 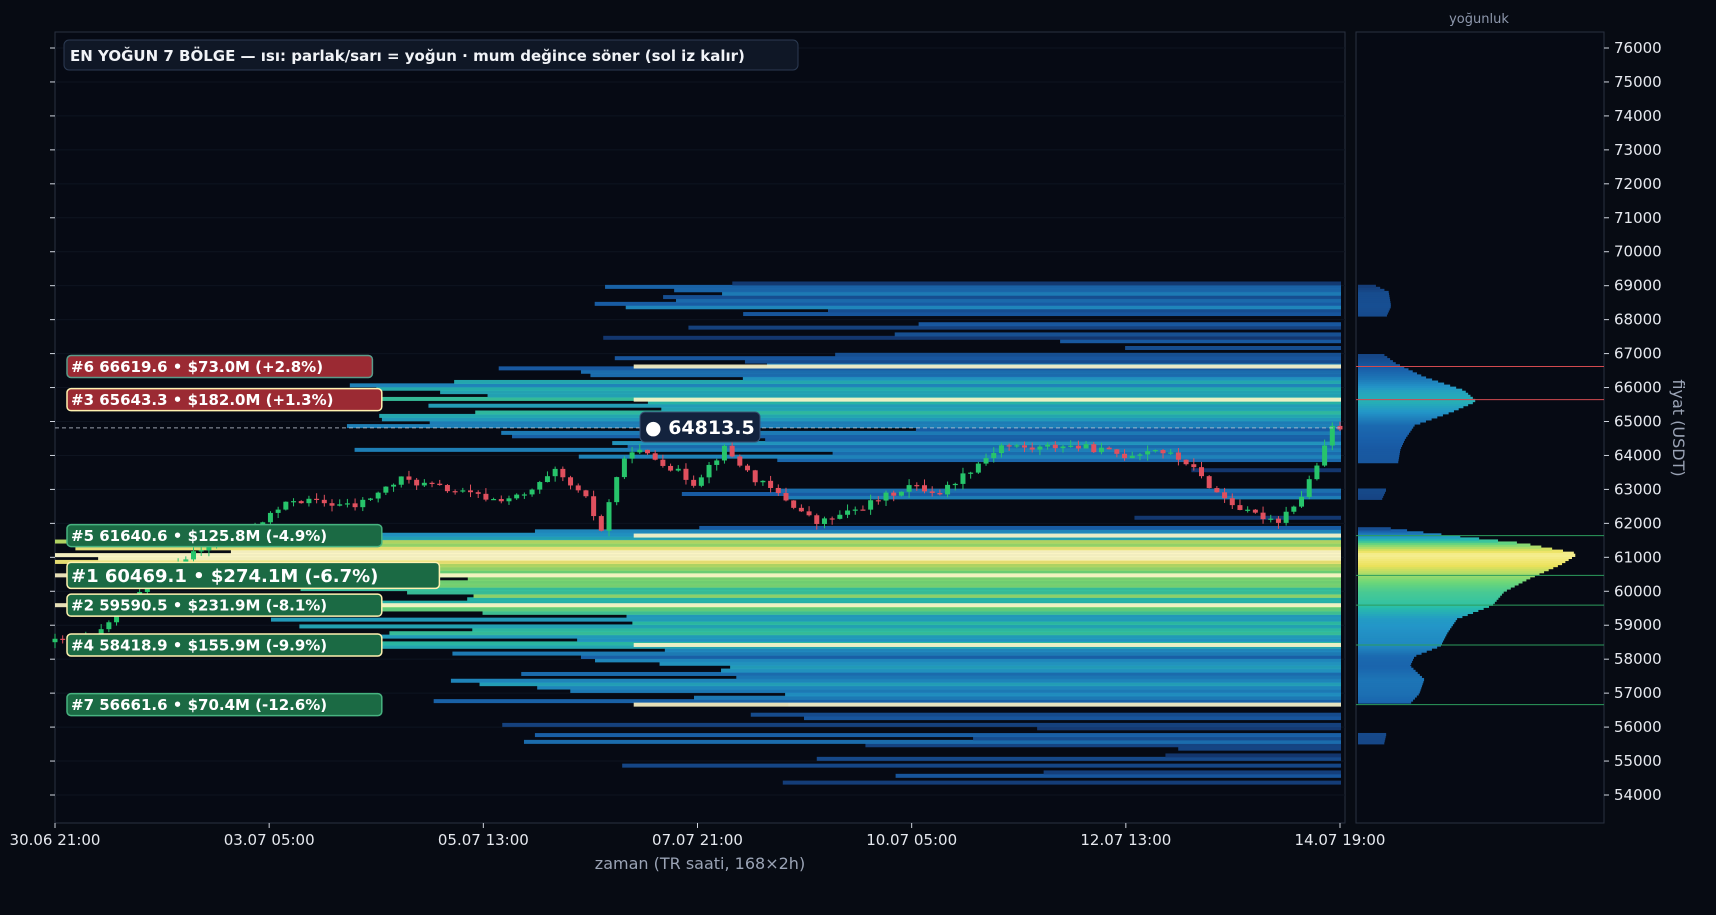 What do you see at coordinates (1125, 840) in the screenshot?
I see `time-tick-label: 12.07 13:00` at bounding box center [1125, 840].